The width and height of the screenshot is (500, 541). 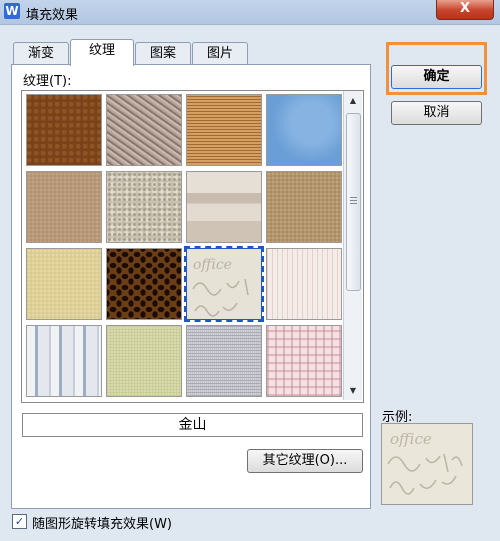 I want to click on kingsoft-texture-preview: office, so click(x=427, y=464).